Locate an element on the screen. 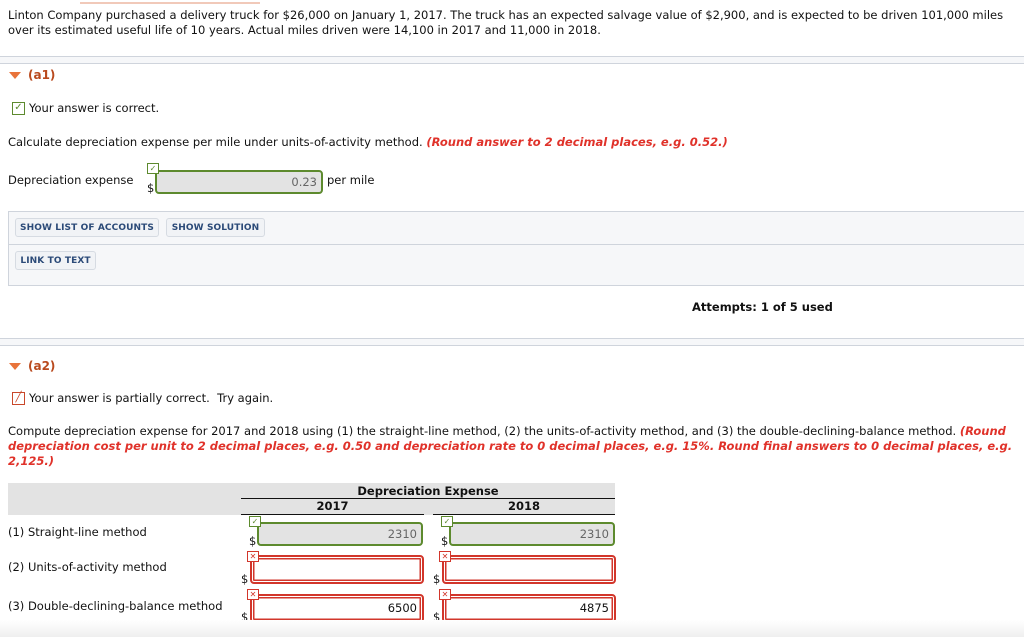 This screenshot has width=1024, height=637. bottom-fade is located at coordinates (512, 628).